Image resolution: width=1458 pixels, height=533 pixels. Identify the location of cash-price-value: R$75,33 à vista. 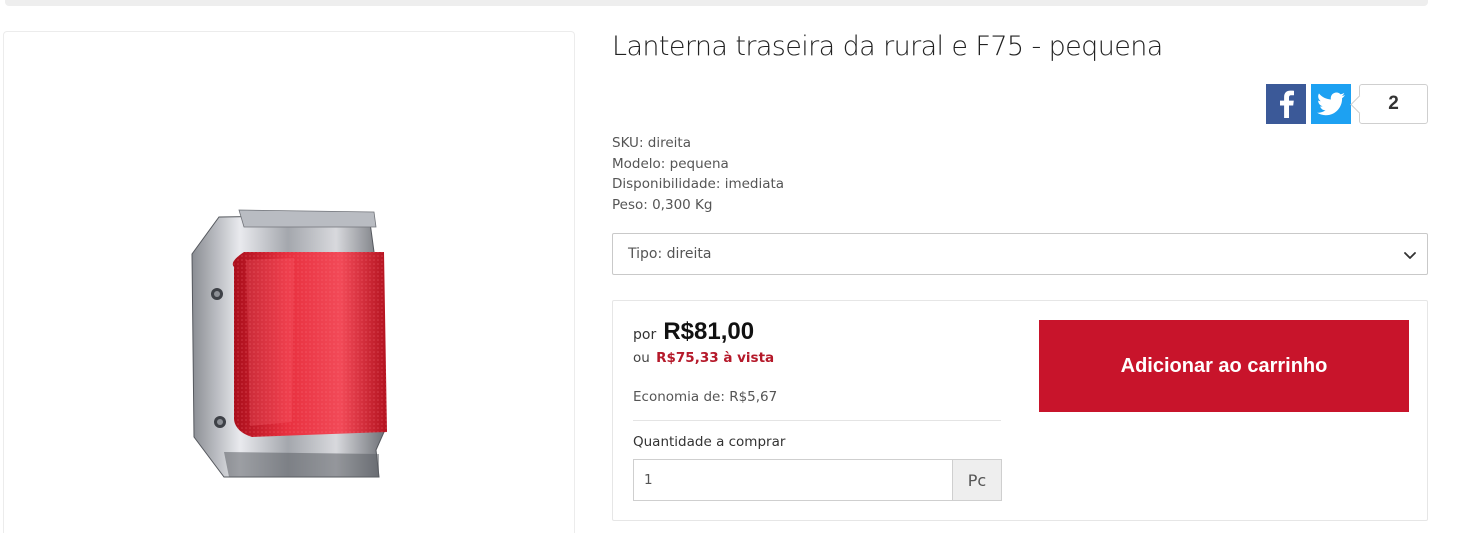
(715, 358).